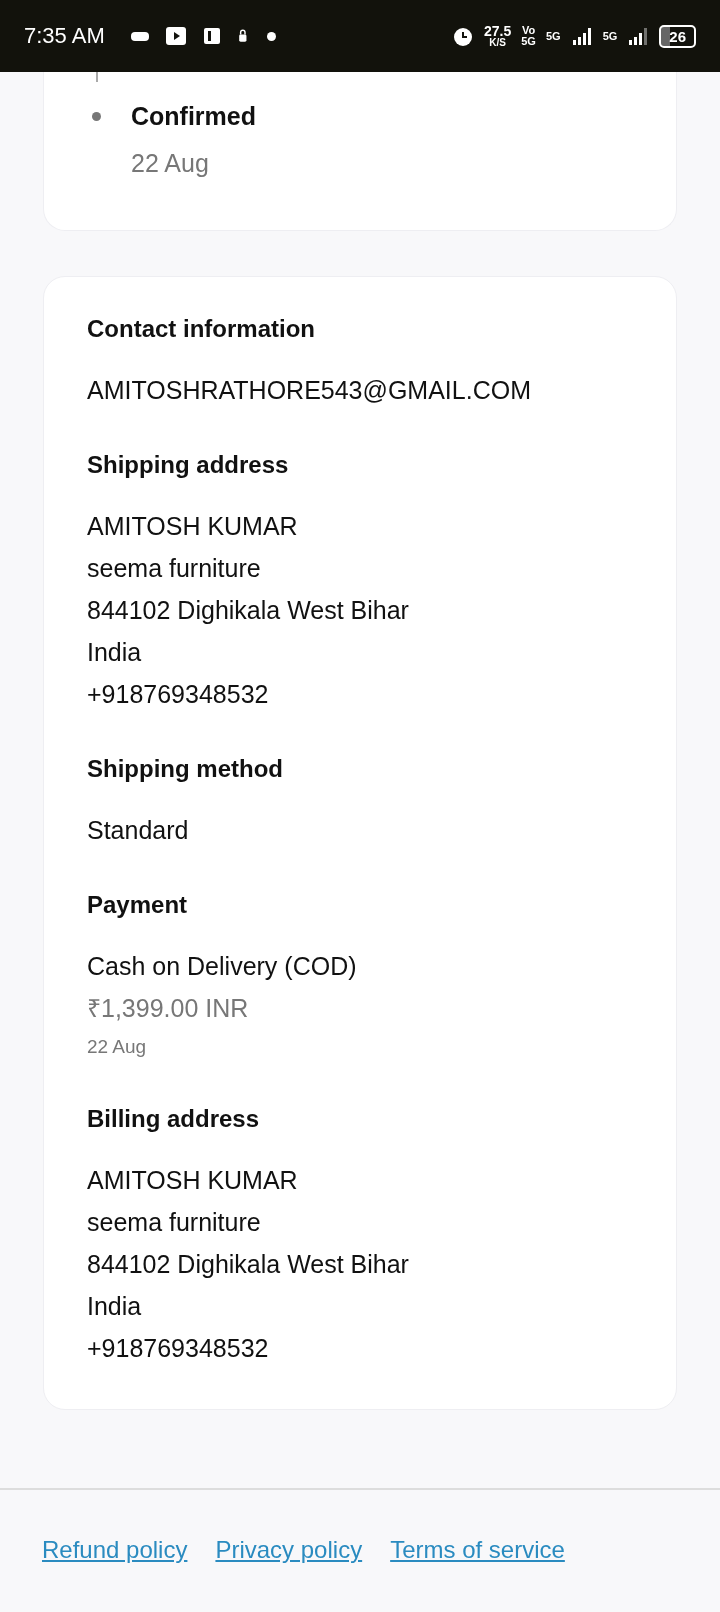 The image size is (720, 1612). I want to click on timeline-dot, so click(96, 116).